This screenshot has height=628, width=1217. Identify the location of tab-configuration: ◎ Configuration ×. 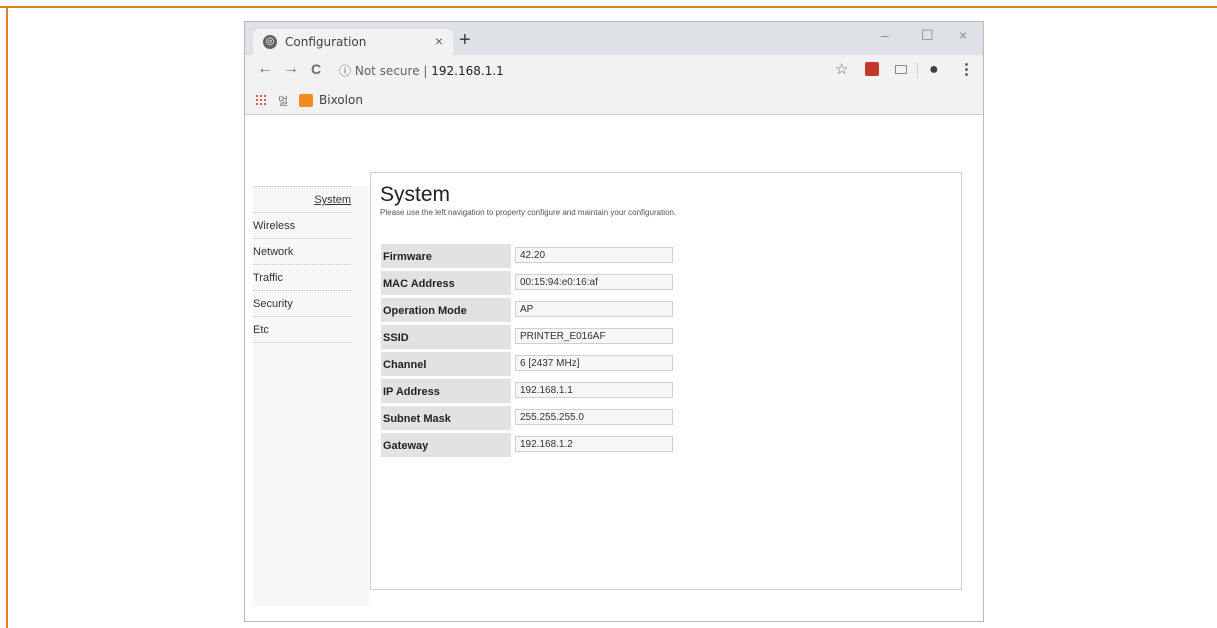
(353, 42).